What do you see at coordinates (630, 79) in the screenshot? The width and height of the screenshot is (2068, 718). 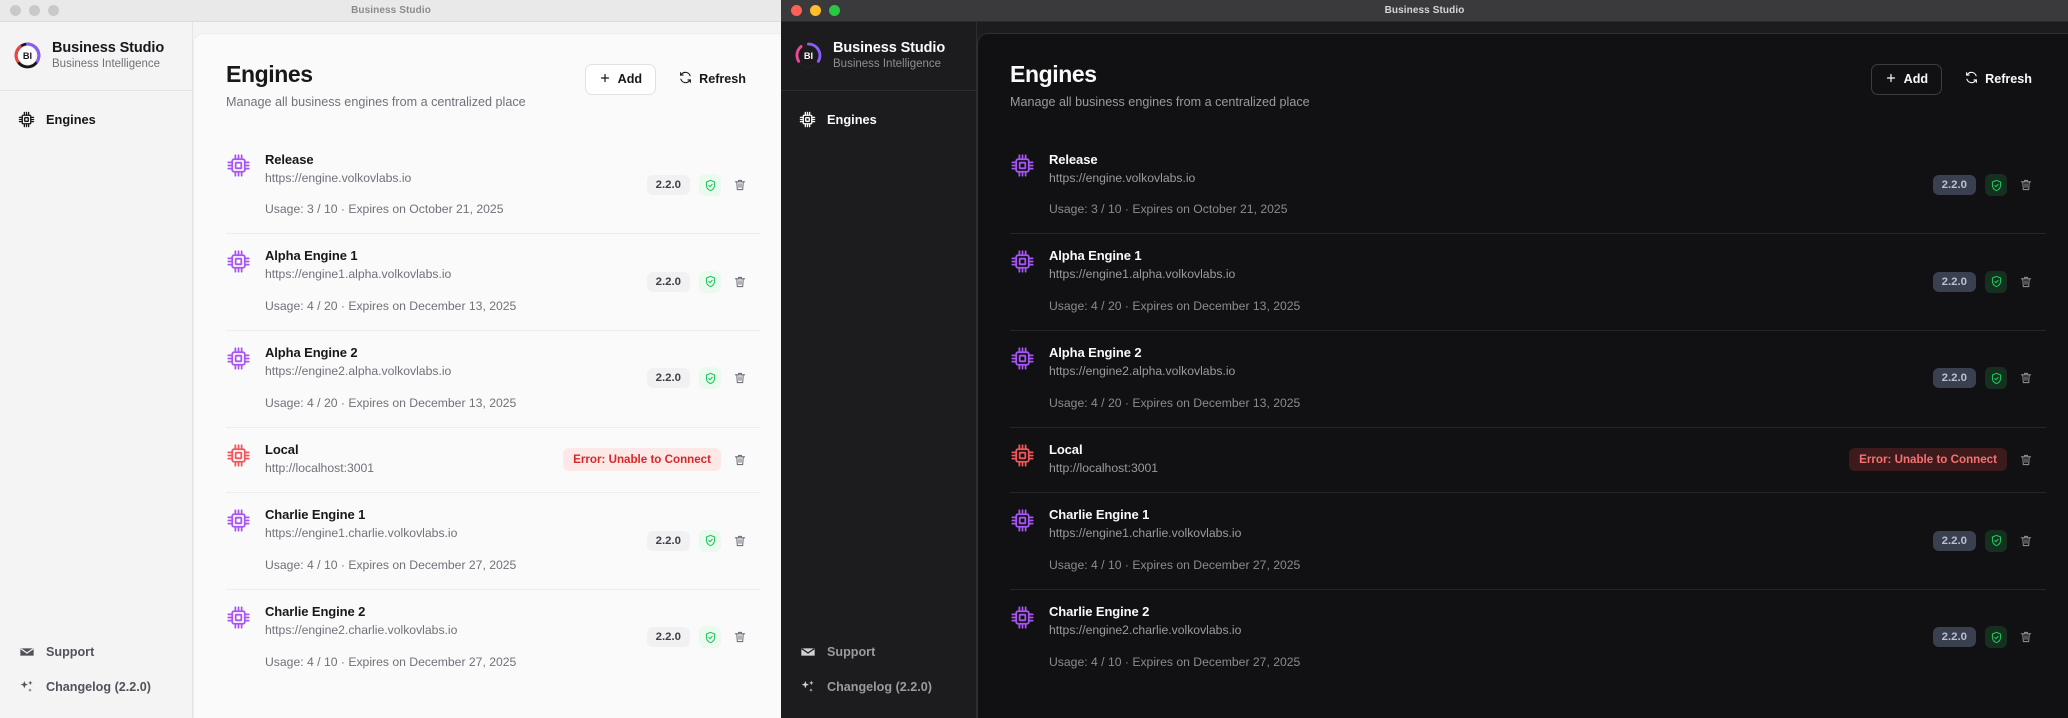 I see `add-button-label: Add` at bounding box center [630, 79].